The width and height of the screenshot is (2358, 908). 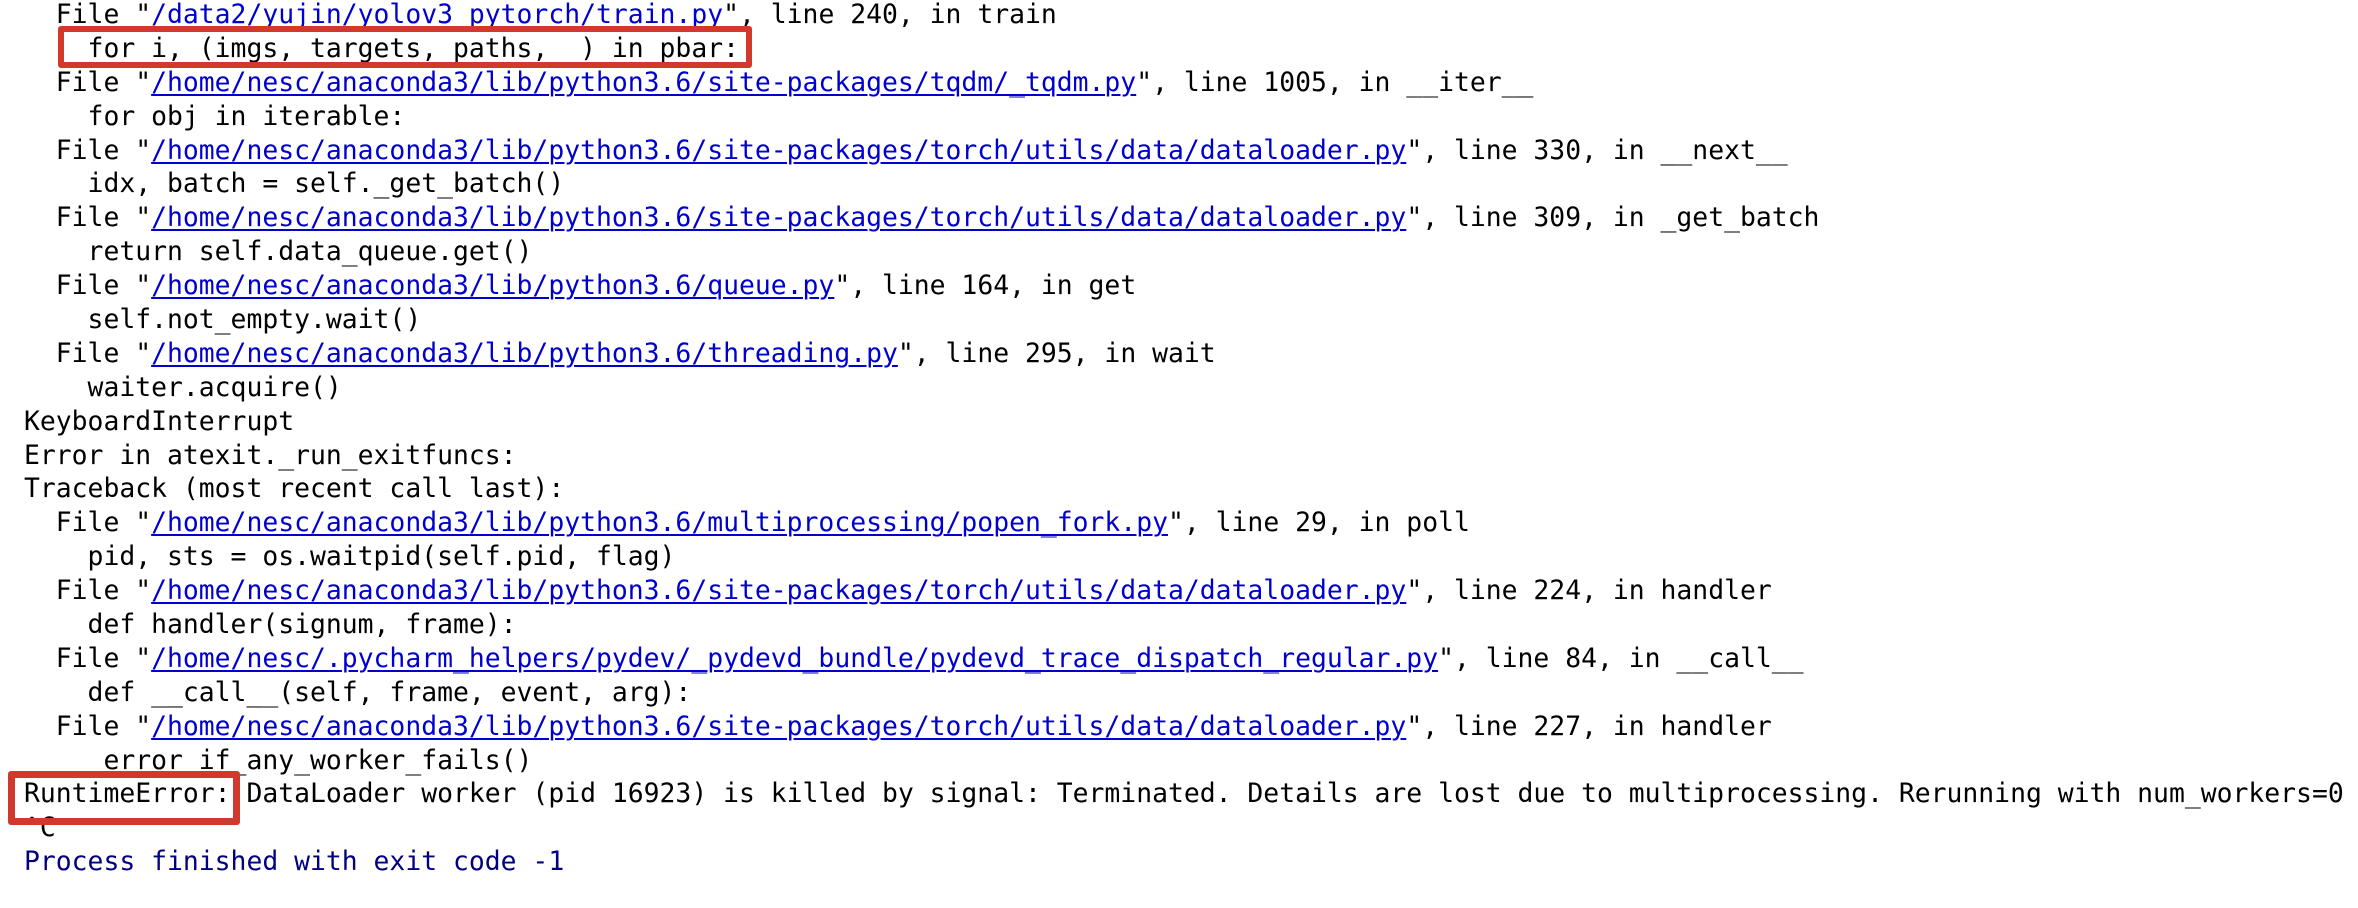 I want to click on file-location-suffix: ", line 227, in handler, so click(x=1589, y=726).